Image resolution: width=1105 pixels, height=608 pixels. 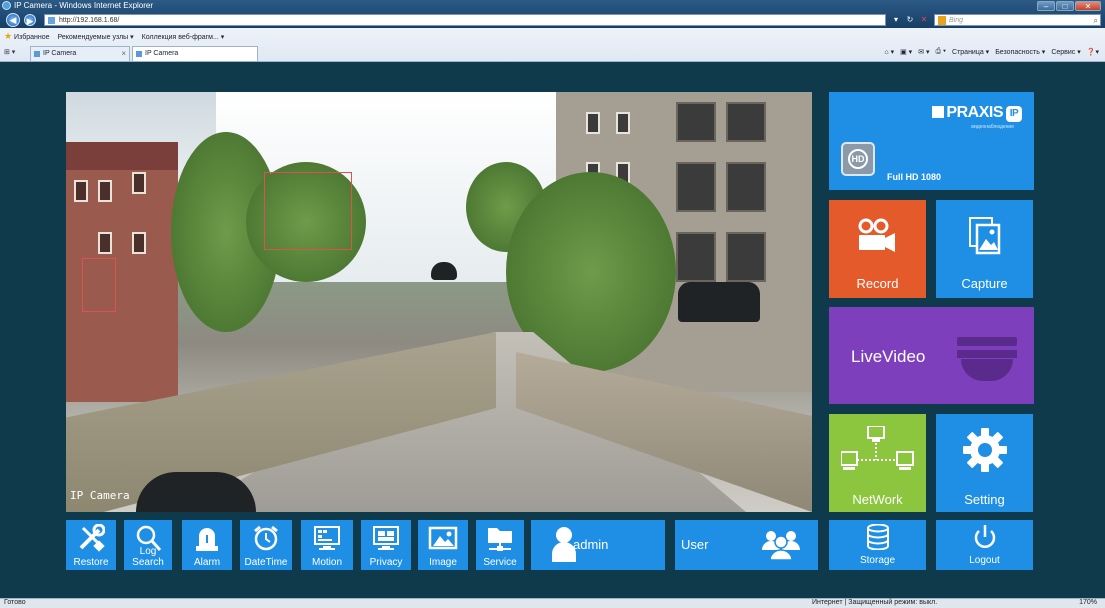 What do you see at coordinates (183, 37) in the screenshot?
I see `favbar-item: Коллекция веб-фрагм... ▾` at bounding box center [183, 37].